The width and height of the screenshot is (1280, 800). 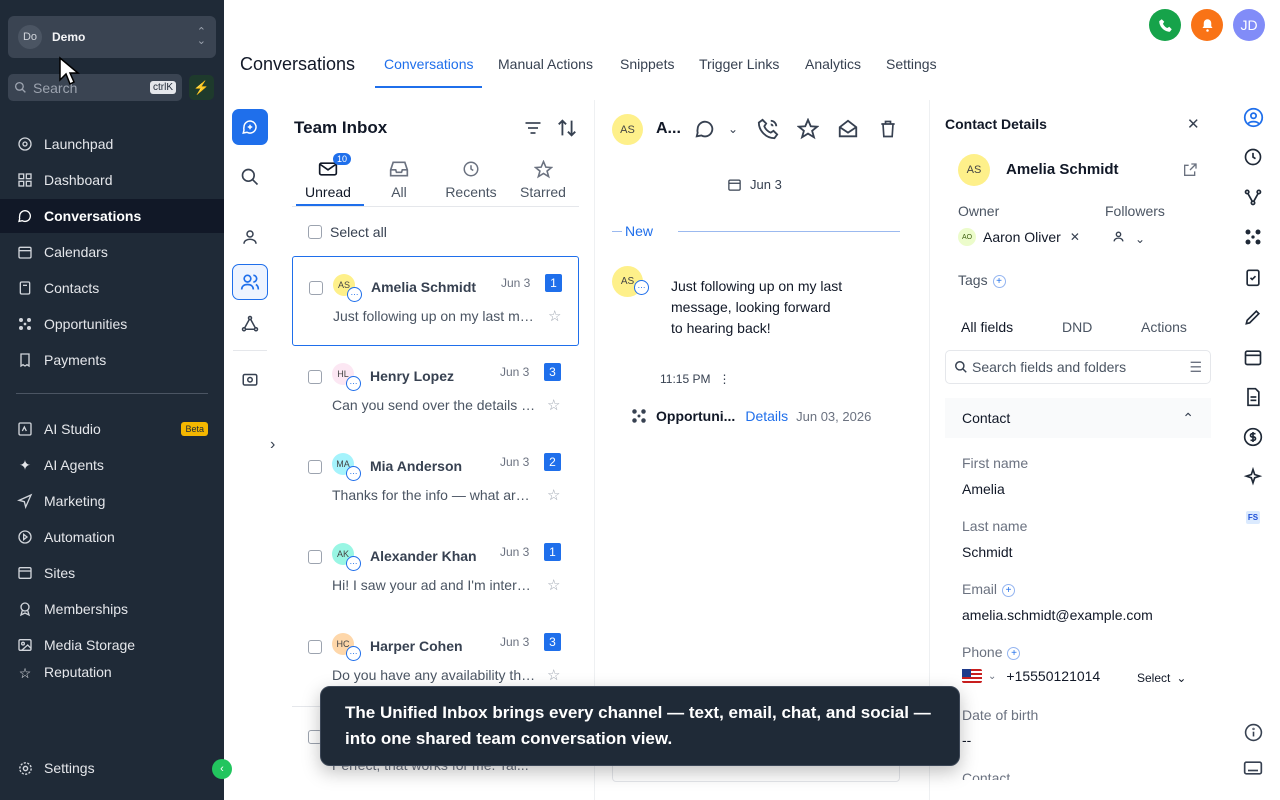 What do you see at coordinates (112, 288) in the screenshot?
I see `sidebar-item-contacts: Contacts` at bounding box center [112, 288].